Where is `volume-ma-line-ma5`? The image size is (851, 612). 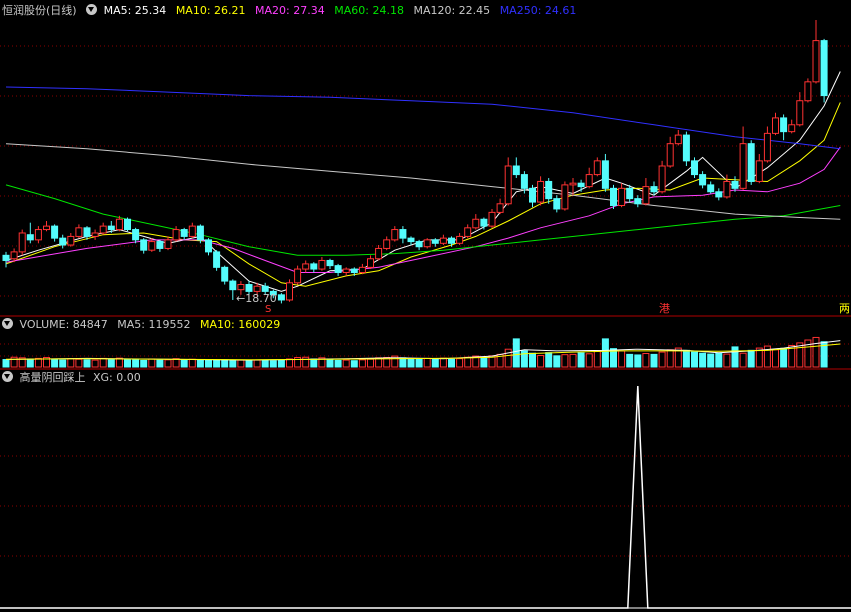 volume-ma-line-ma5 is located at coordinates (423, 350).